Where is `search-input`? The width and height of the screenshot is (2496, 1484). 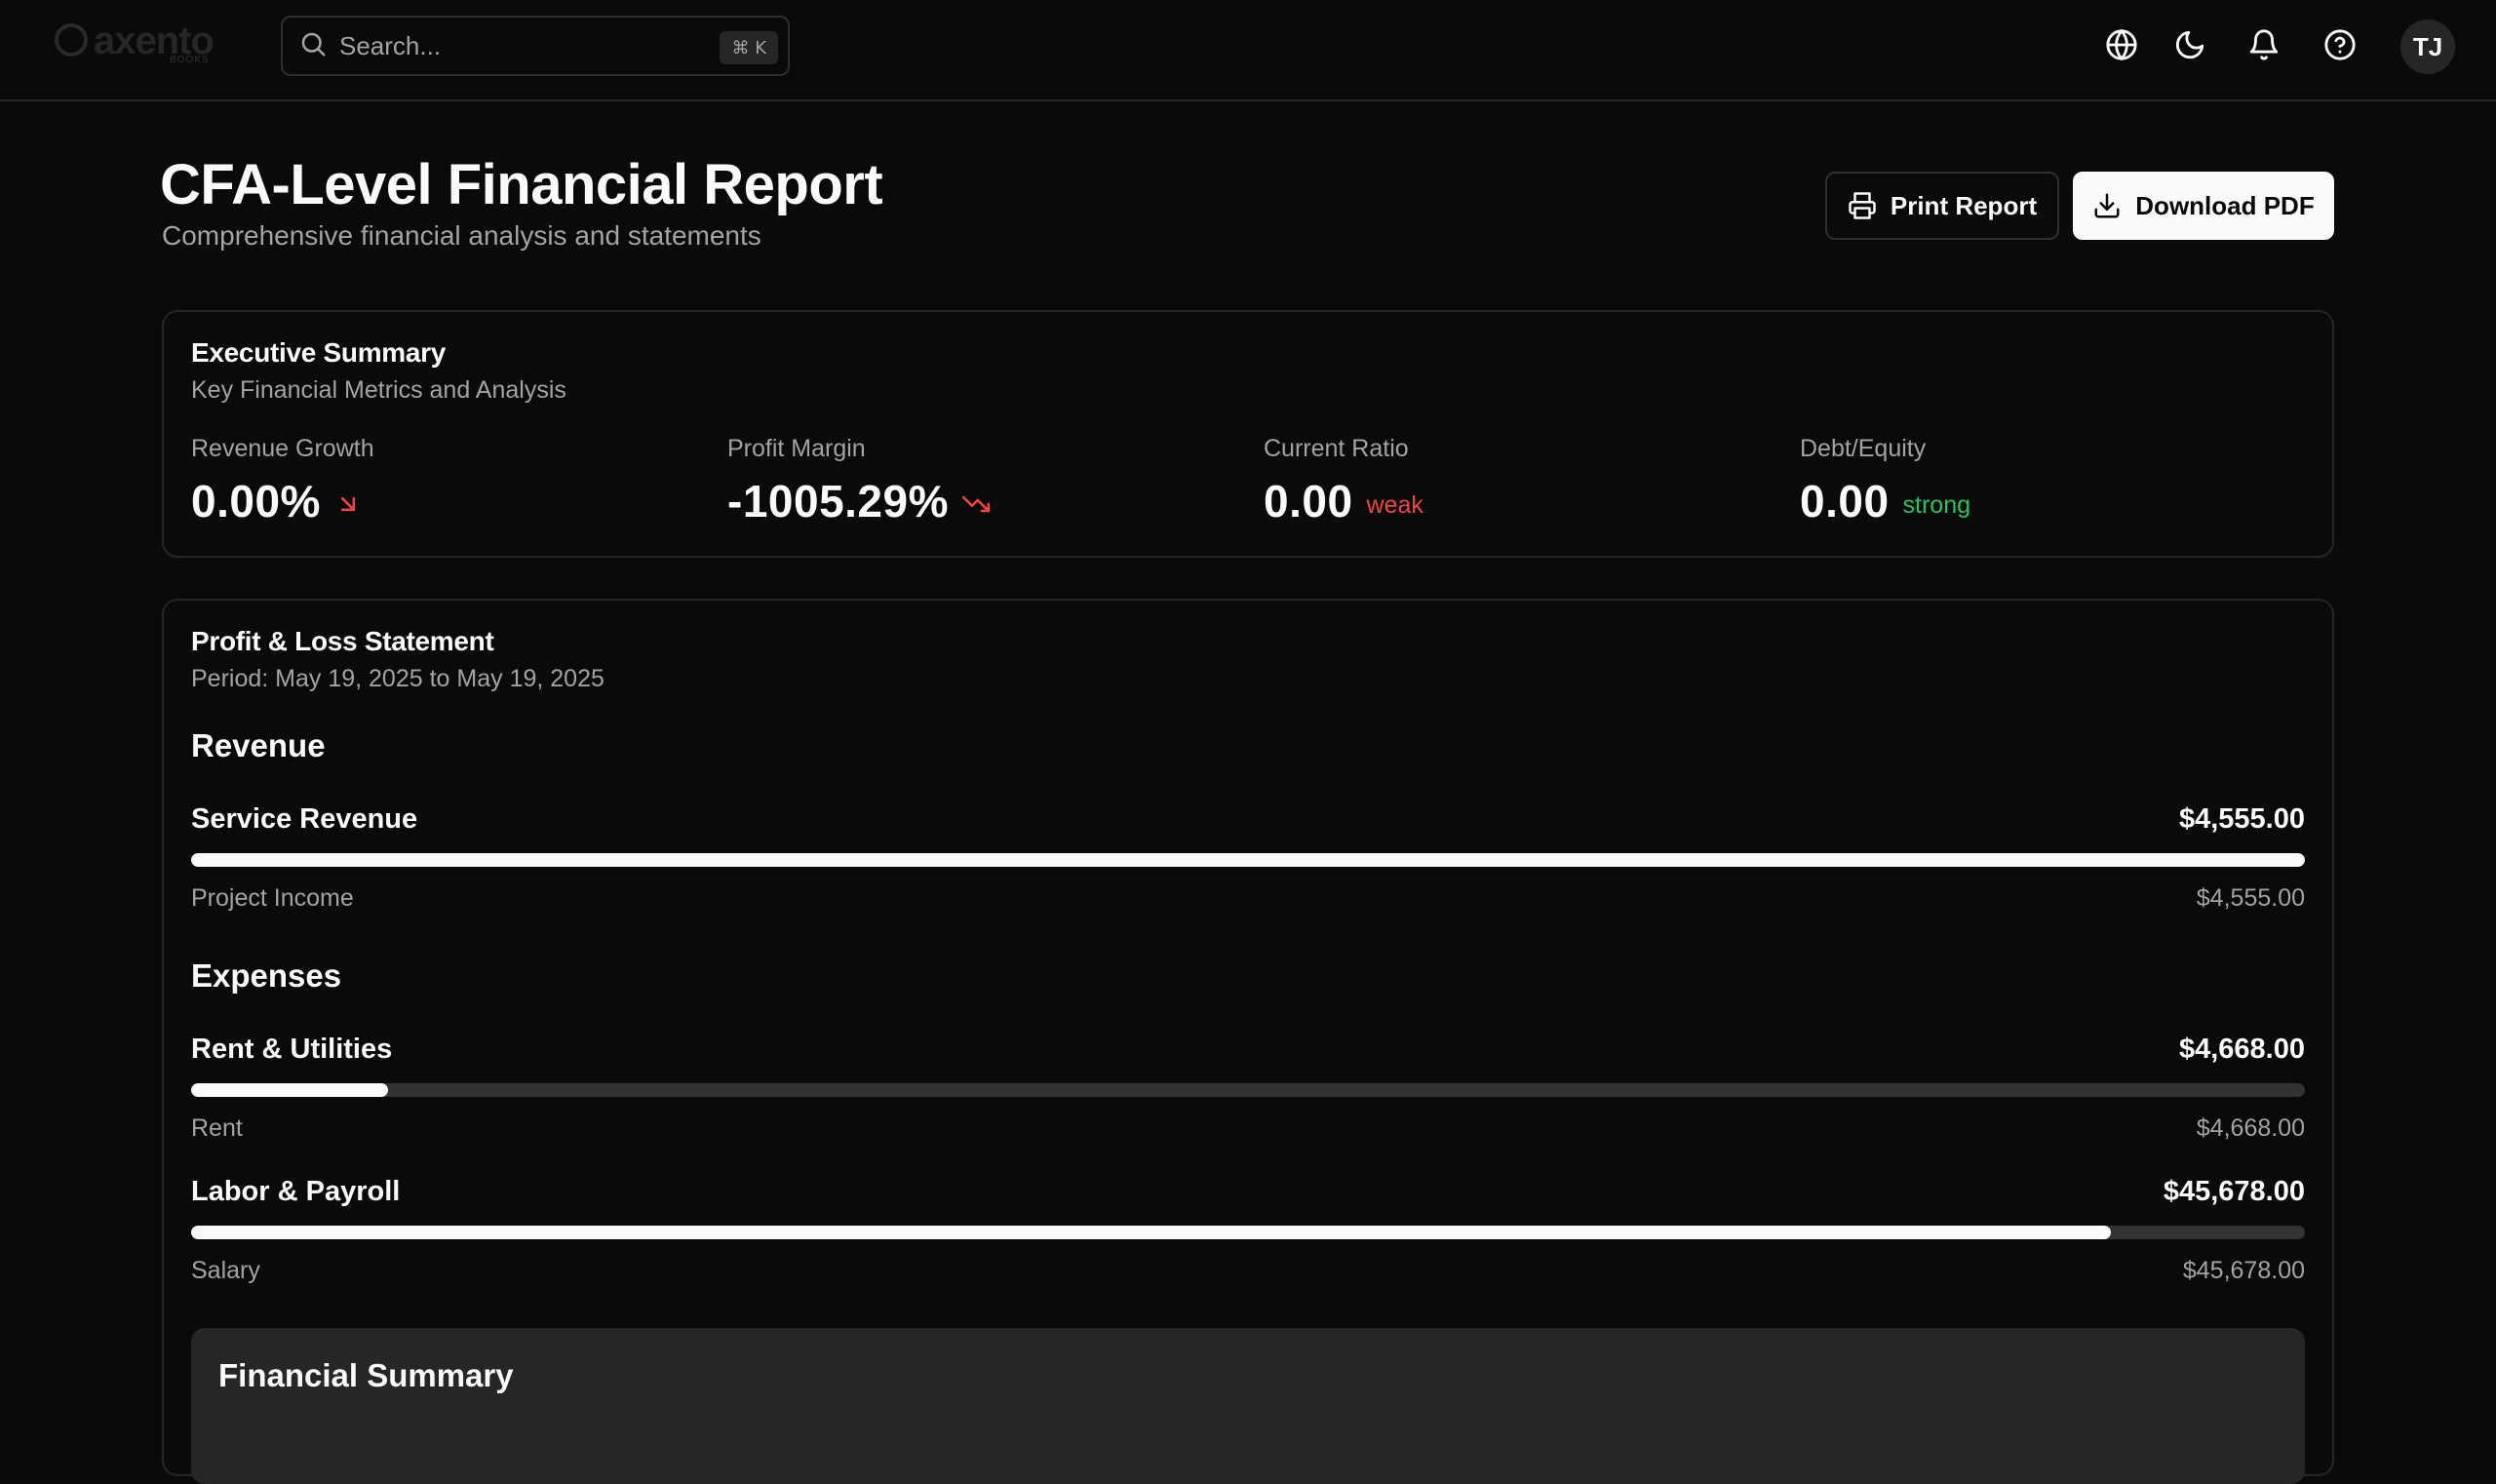 search-input is located at coordinates (524, 45).